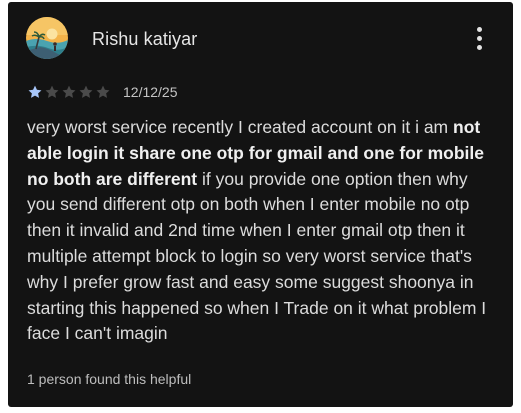  What do you see at coordinates (479, 29) in the screenshot?
I see `more-vert-icon` at bounding box center [479, 29].